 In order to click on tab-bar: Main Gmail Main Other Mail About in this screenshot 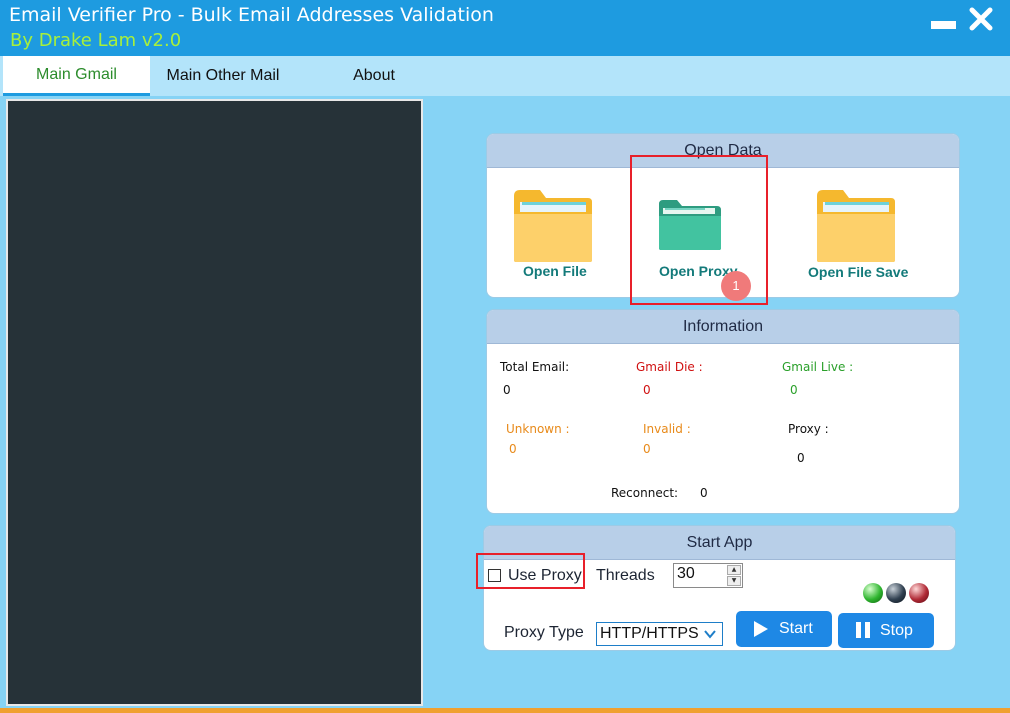, I will do `click(505, 76)`.